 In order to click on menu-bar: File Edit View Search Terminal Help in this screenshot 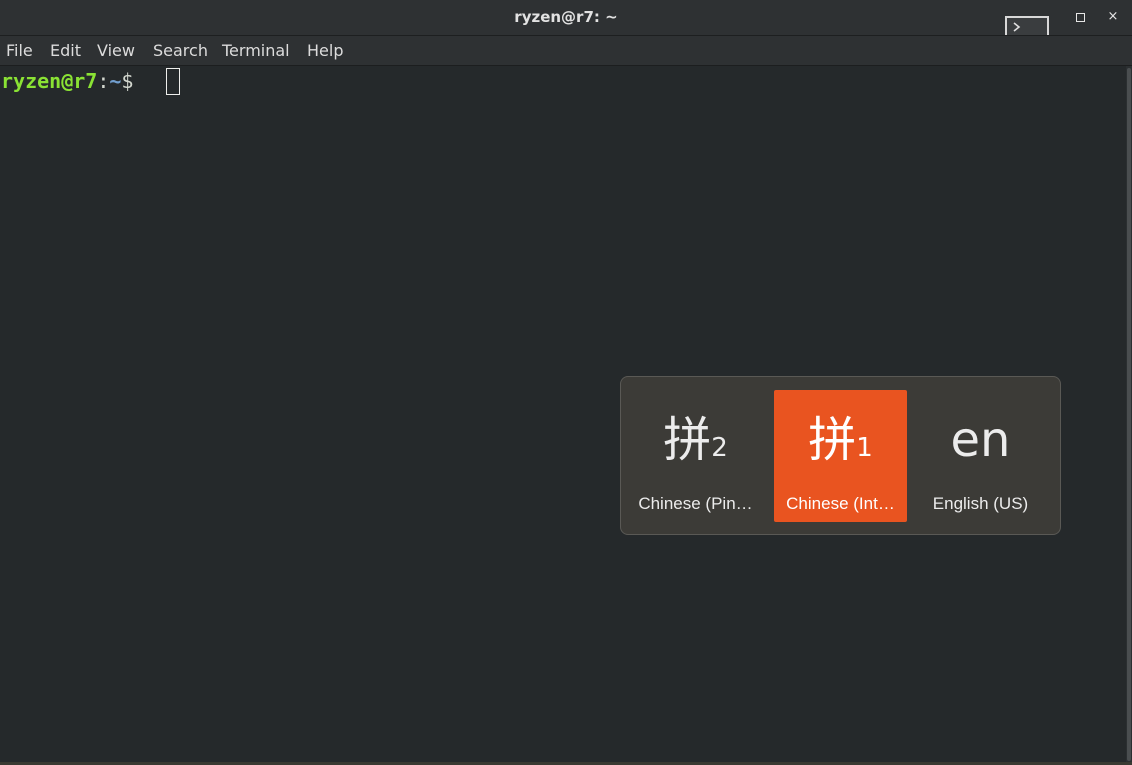, I will do `click(566, 51)`.